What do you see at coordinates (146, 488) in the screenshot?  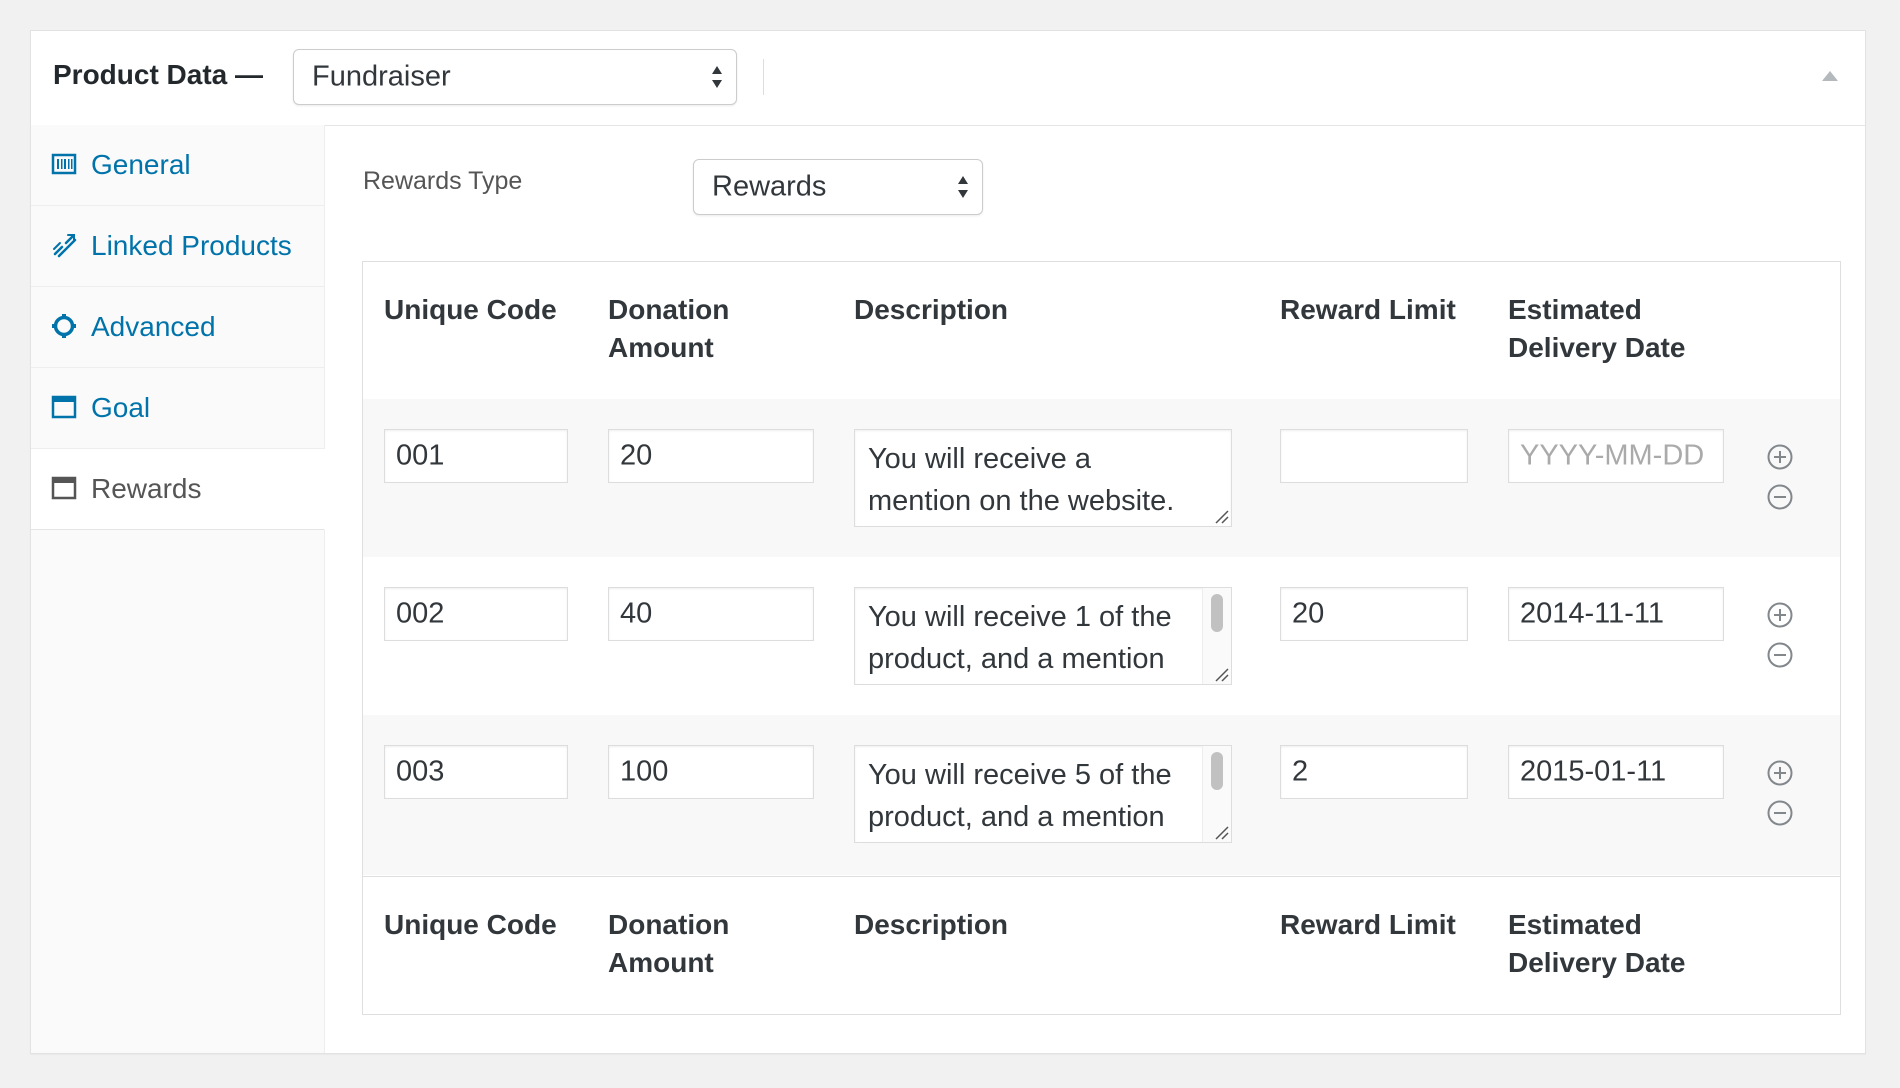 I see `tab-label: Rewards` at bounding box center [146, 488].